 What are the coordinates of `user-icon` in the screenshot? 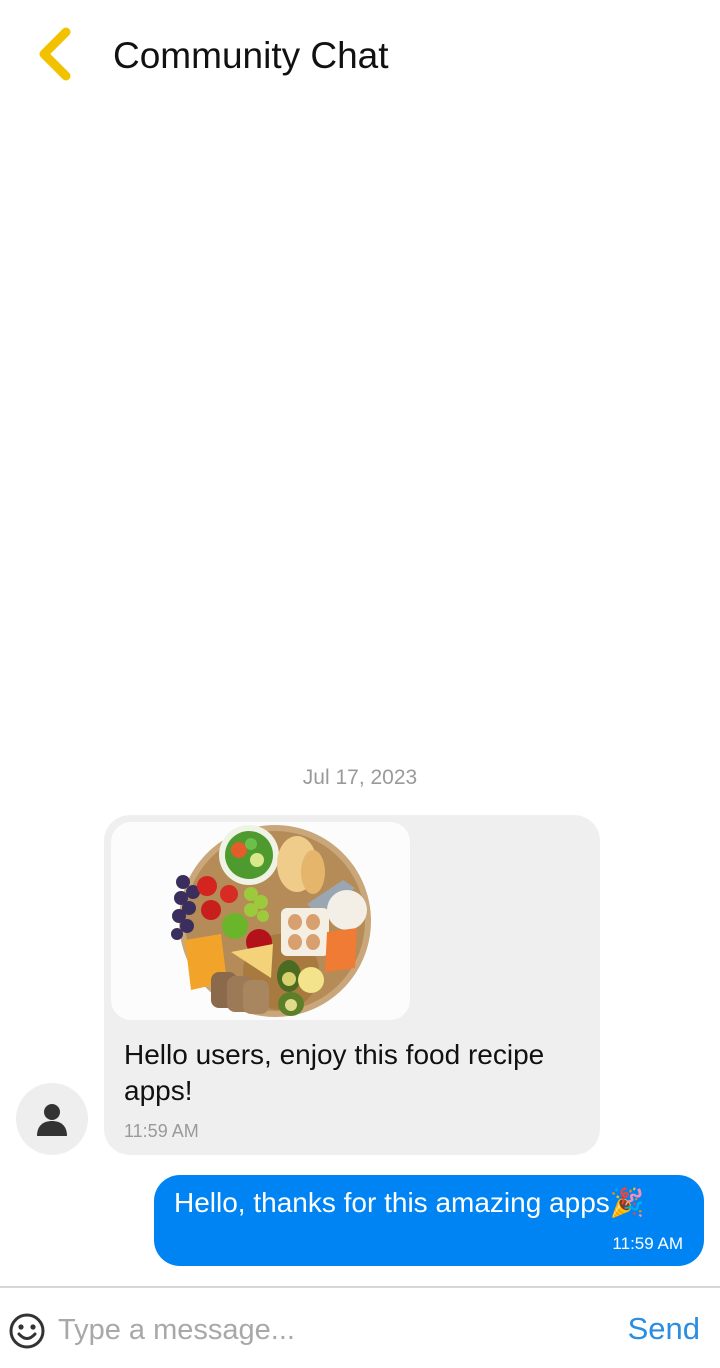 It's located at (52, 1120).